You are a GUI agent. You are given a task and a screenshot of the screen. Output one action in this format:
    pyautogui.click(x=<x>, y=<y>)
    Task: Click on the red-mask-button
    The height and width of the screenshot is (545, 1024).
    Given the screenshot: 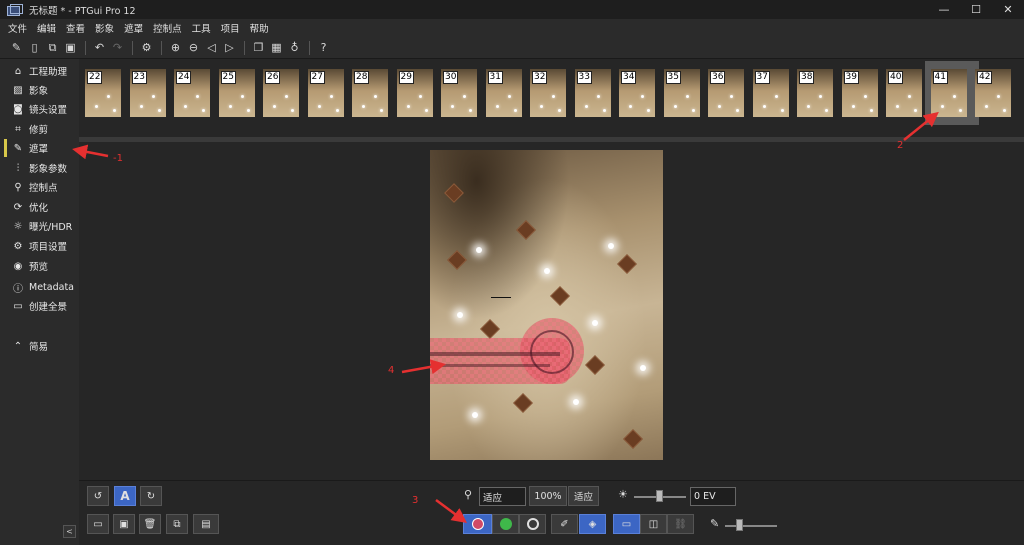 What is the action you would take?
    pyautogui.click(x=477, y=524)
    